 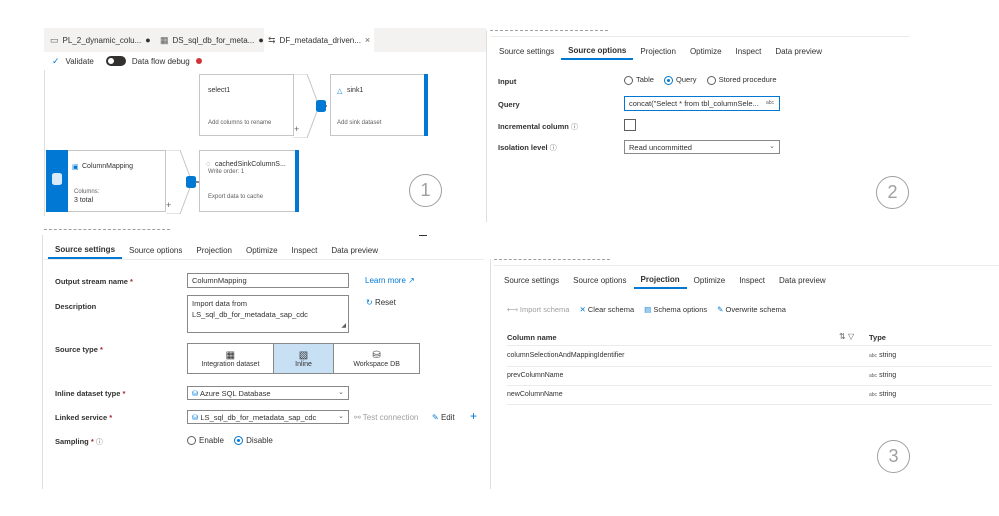 What do you see at coordinates (535, 394) in the screenshot?
I see `column-name-cell: newColumnName` at bounding box center [535, 394].